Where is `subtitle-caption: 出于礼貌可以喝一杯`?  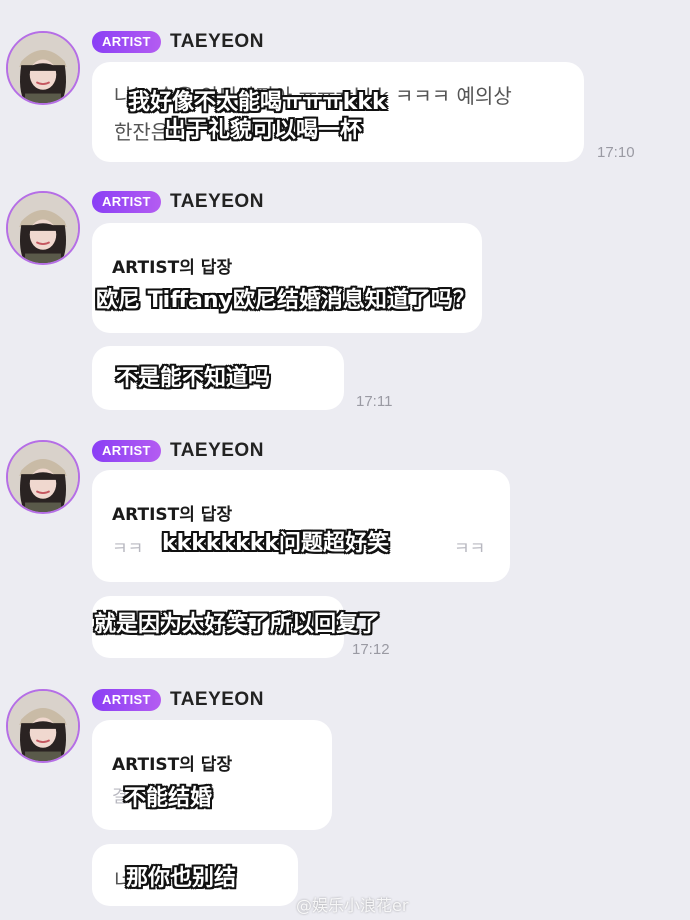
subtitle-caption: 出于礼貌可以喝一杯 is located at coordinates (263, 130).